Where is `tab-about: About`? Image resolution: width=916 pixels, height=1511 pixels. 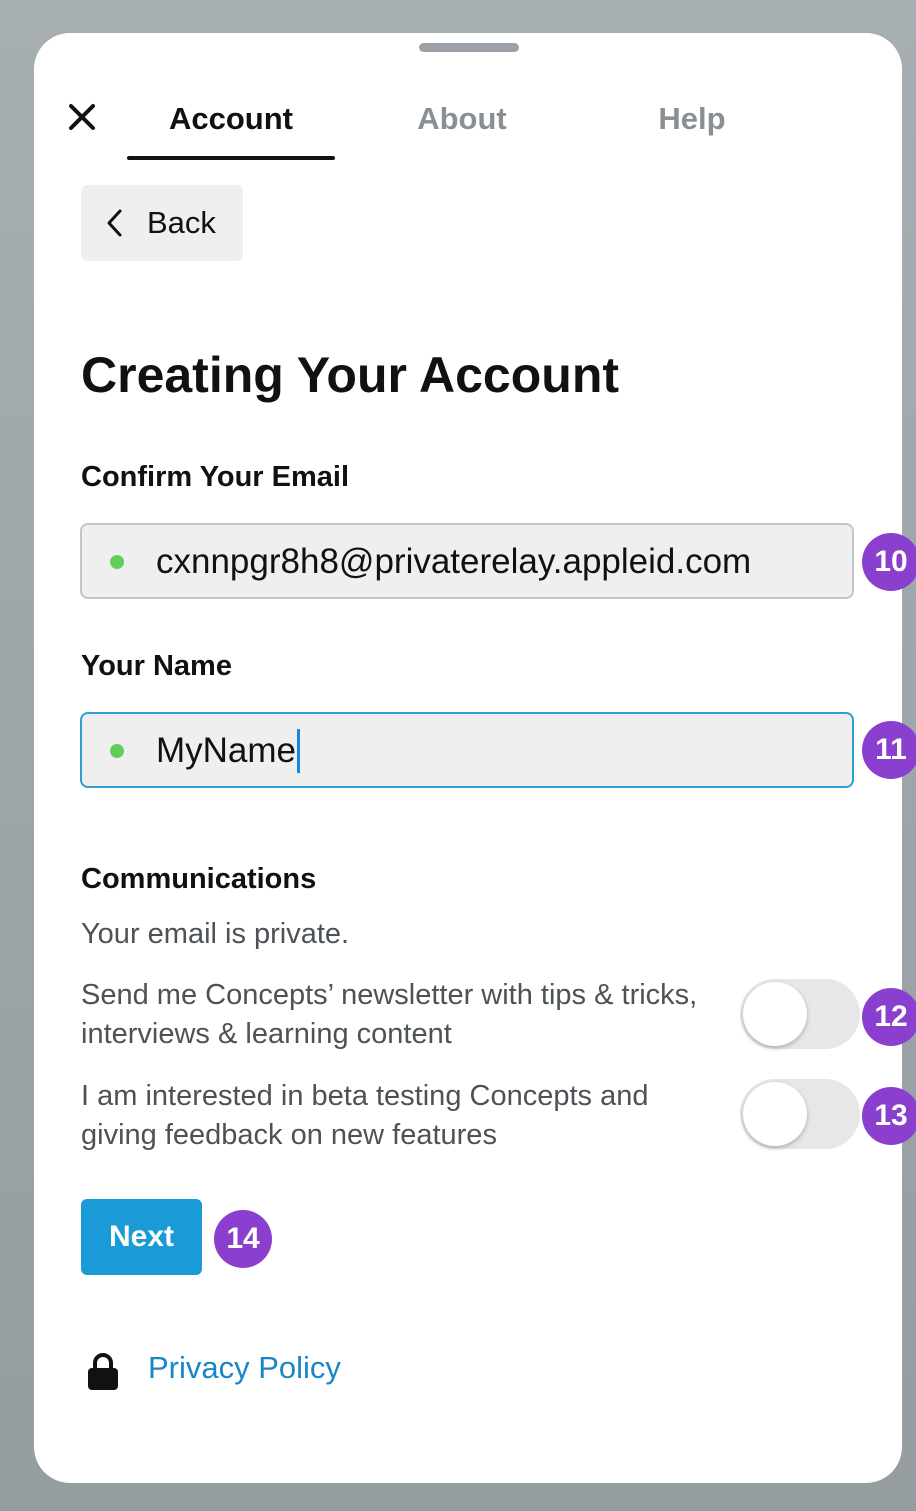 tab-about: About is located at coordinates (462, 119).